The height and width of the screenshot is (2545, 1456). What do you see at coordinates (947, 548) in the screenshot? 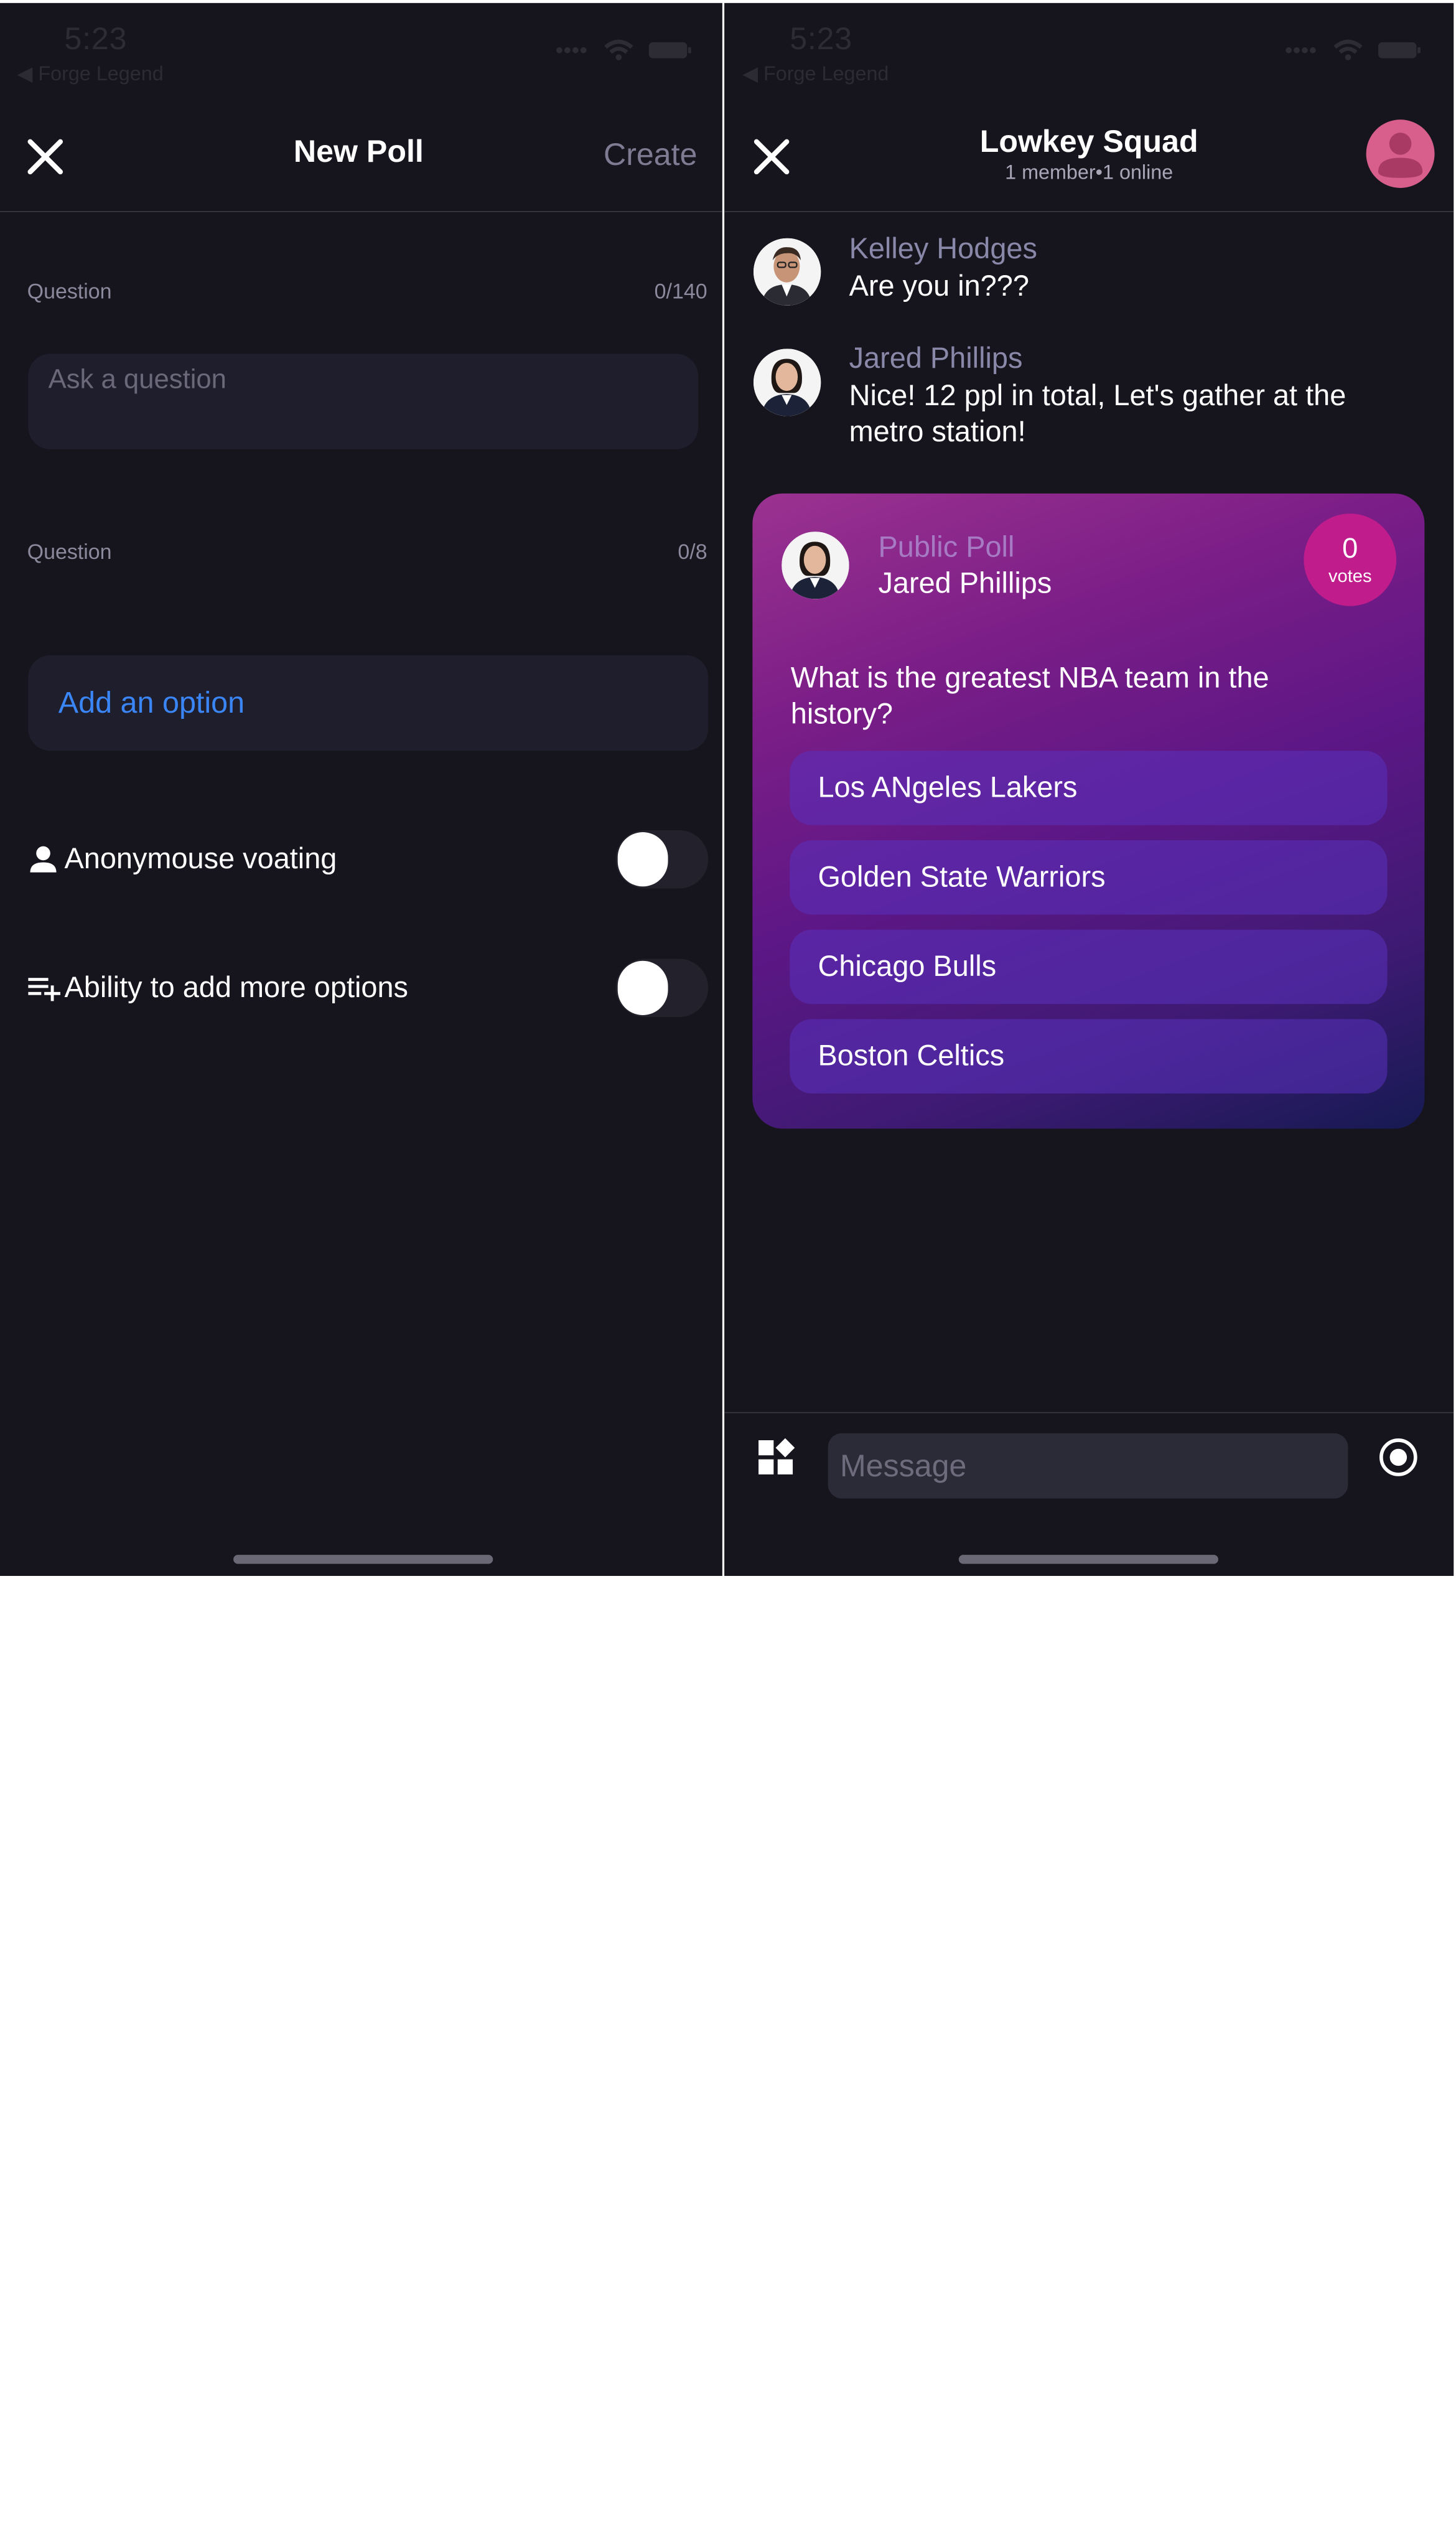
I see `poll-type-label: Public Poll` at bounding box center [947, 548].